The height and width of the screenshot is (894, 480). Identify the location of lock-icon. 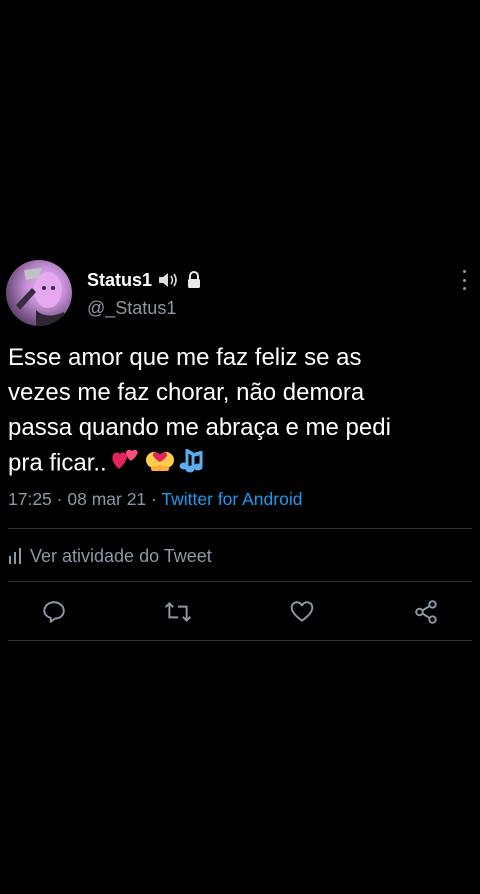
(194, 280).